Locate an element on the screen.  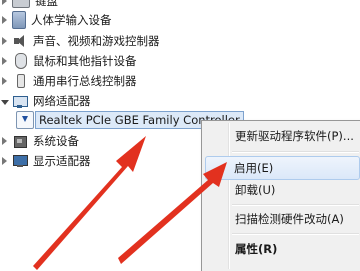
mouse-icon is located at coordinates (21, 61).